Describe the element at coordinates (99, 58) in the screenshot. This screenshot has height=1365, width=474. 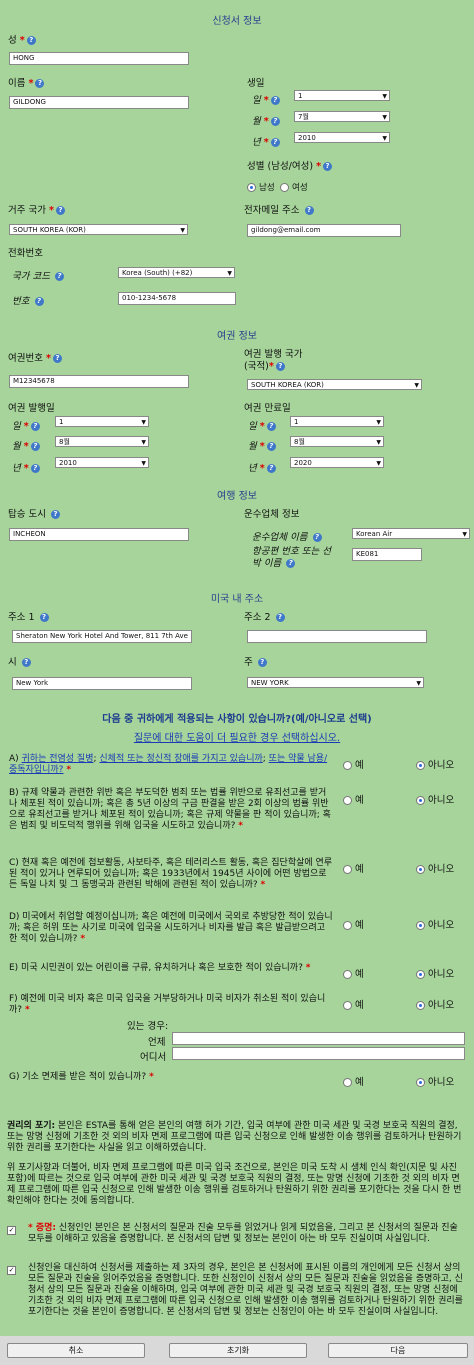
I see `surname-input: HONG` at that location.